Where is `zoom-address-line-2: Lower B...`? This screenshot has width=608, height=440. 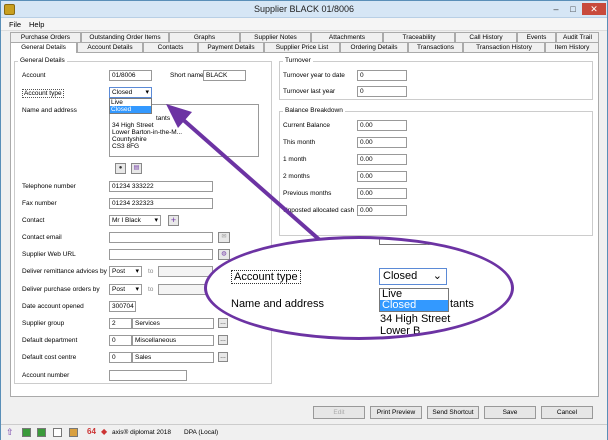
zoom-address-line-2: Lower B... is located at coordinates (405, 331).